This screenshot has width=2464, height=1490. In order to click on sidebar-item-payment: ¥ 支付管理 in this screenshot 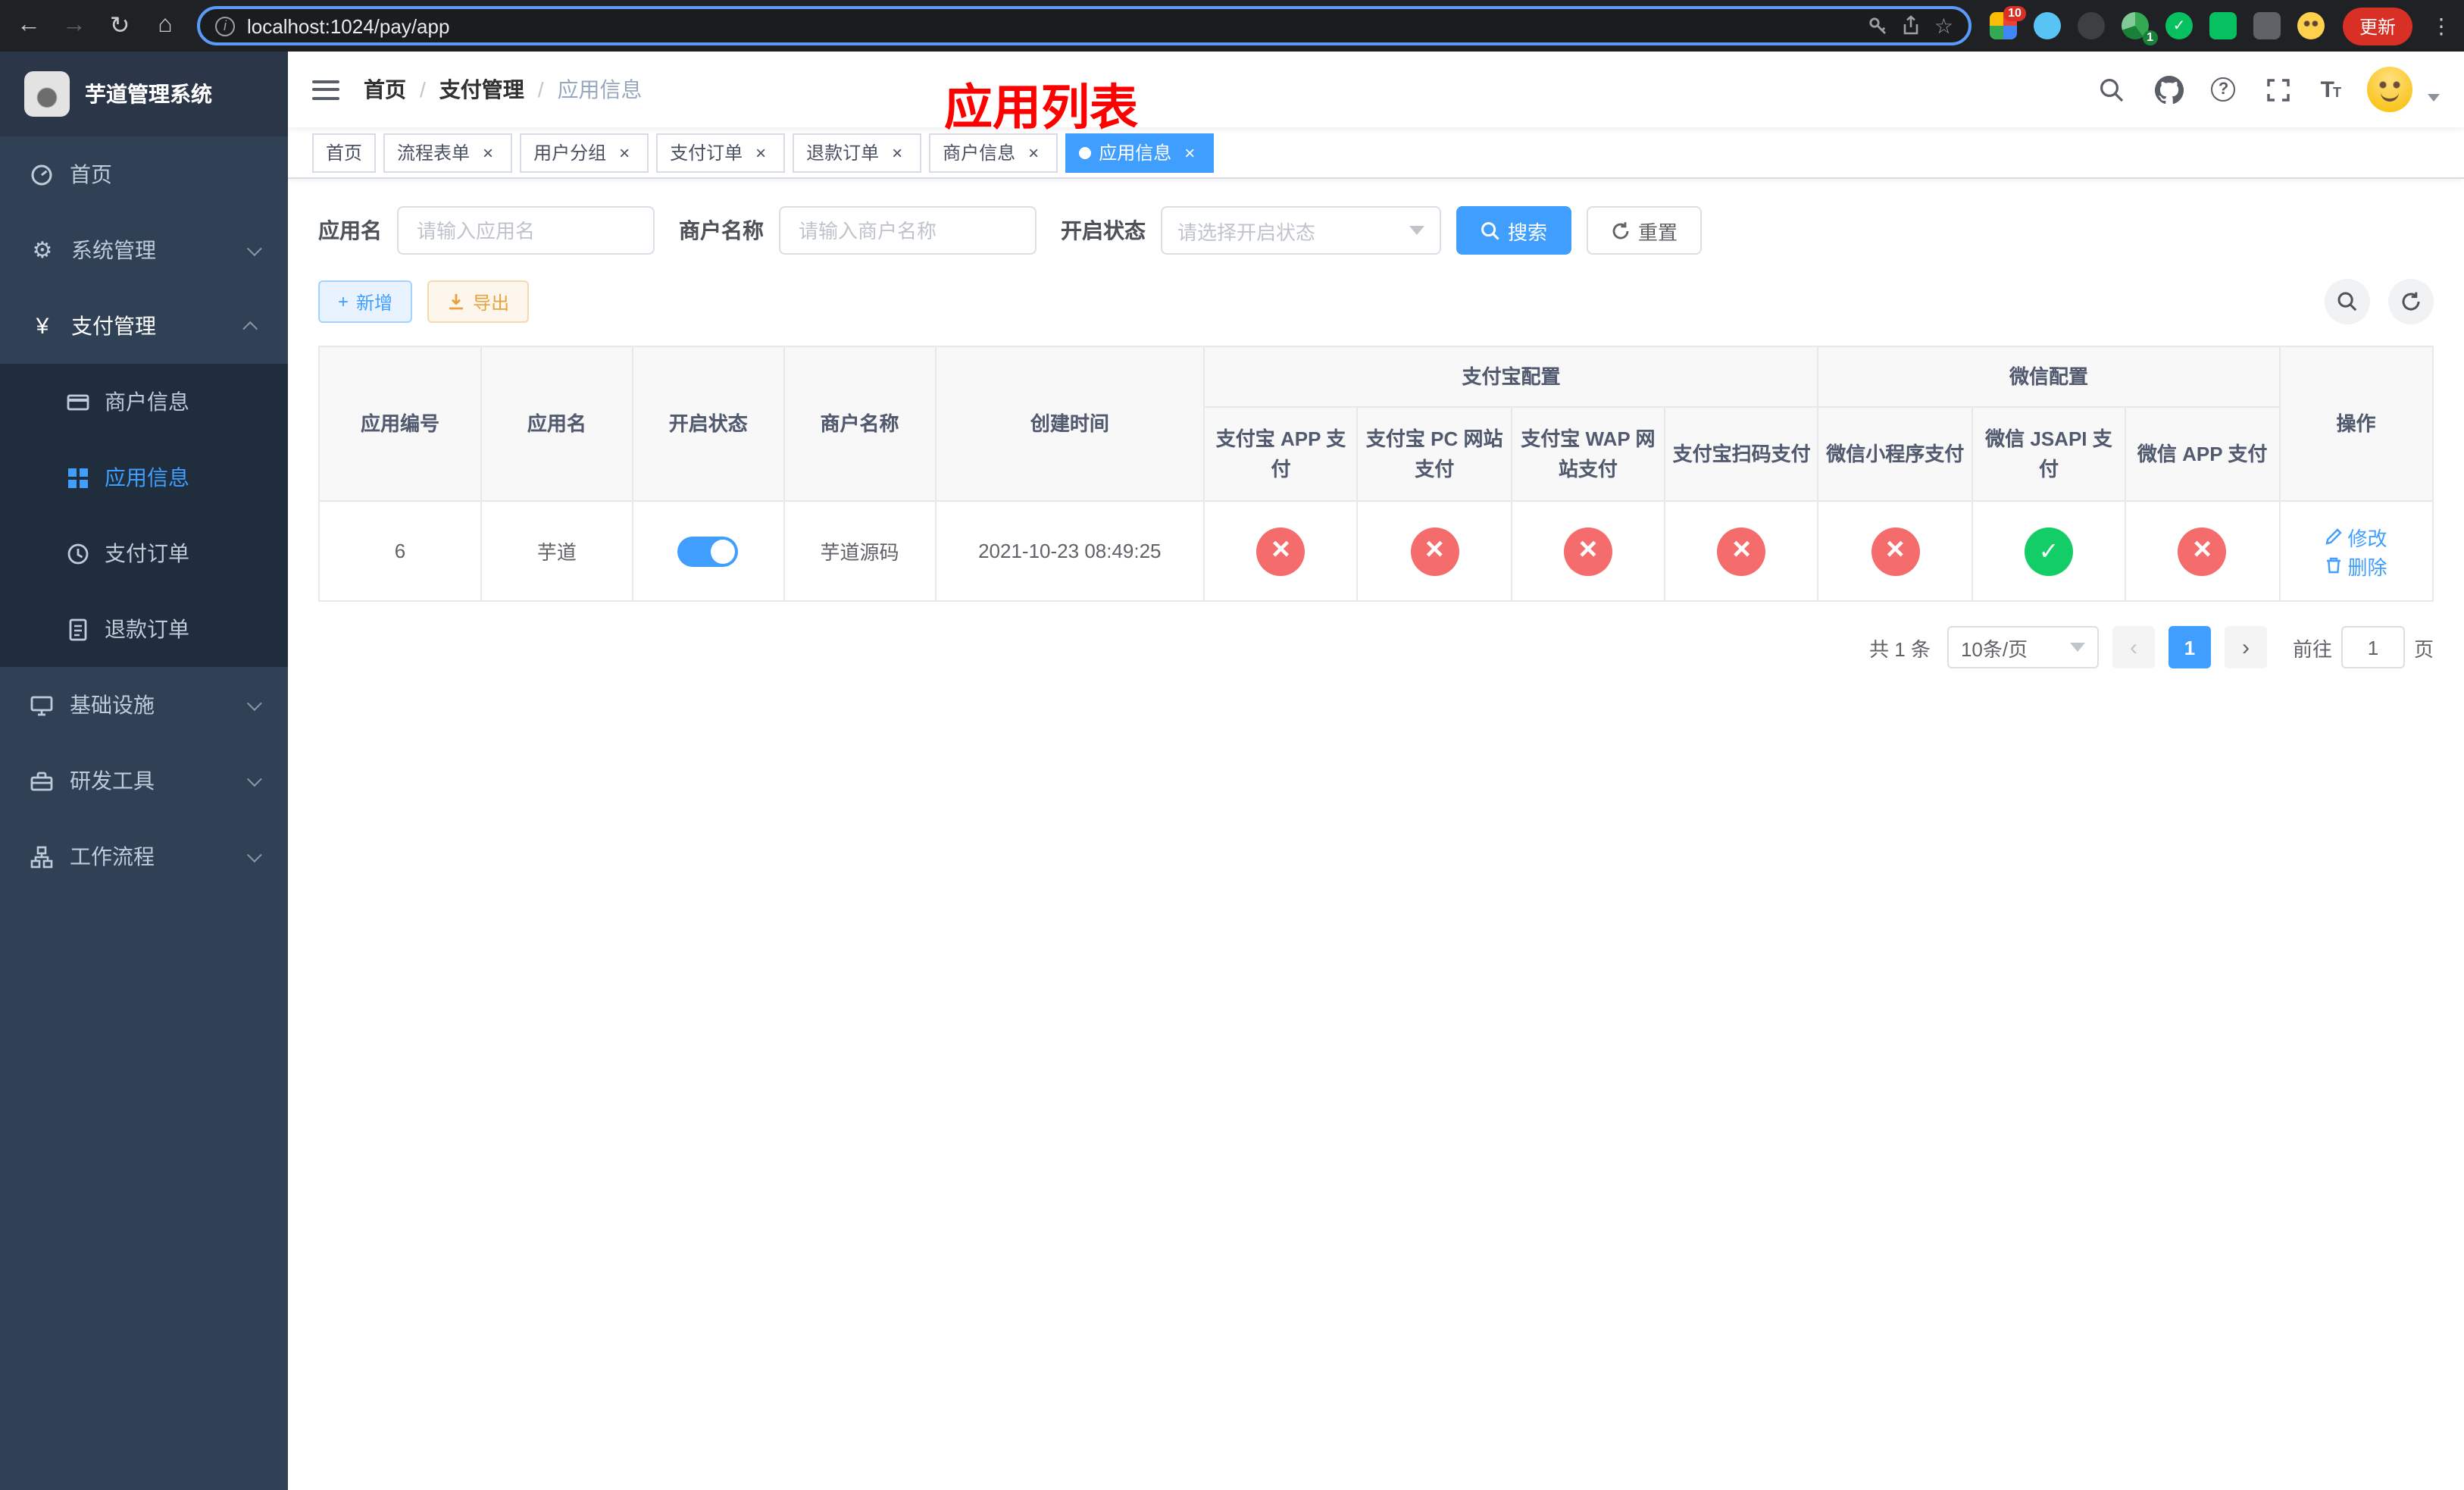, I will do `click(144, 326)`.